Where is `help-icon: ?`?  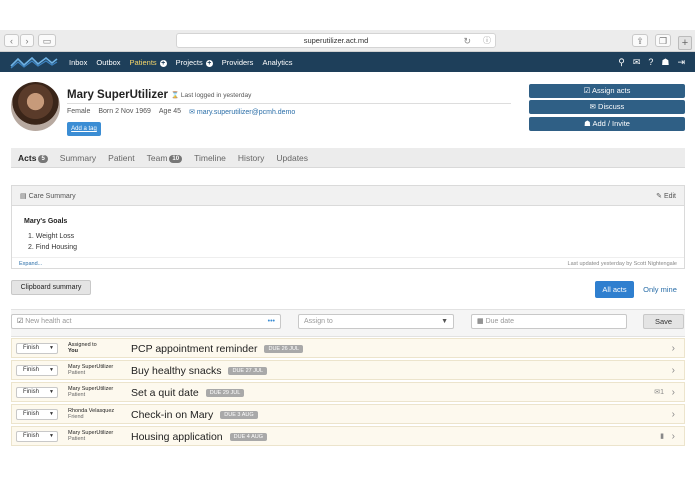
help-icon: ? is located at coordinates (650, 62).